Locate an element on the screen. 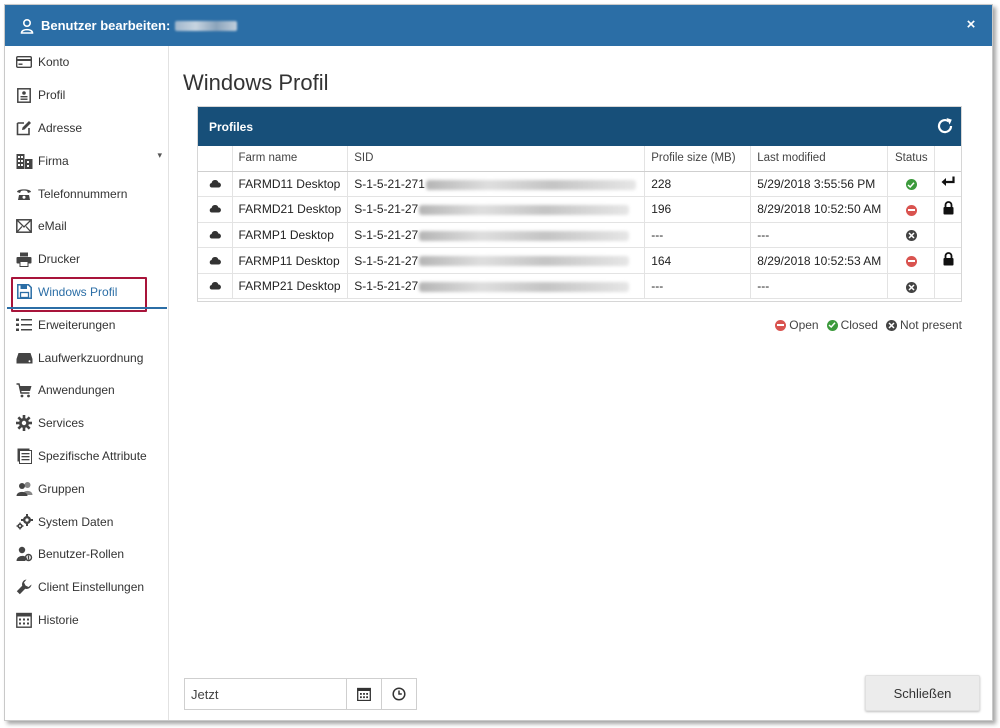 The width and height of the screenshot is (1000, 728). sidebar-item-label: Profil is located at coordinates (52, 95).